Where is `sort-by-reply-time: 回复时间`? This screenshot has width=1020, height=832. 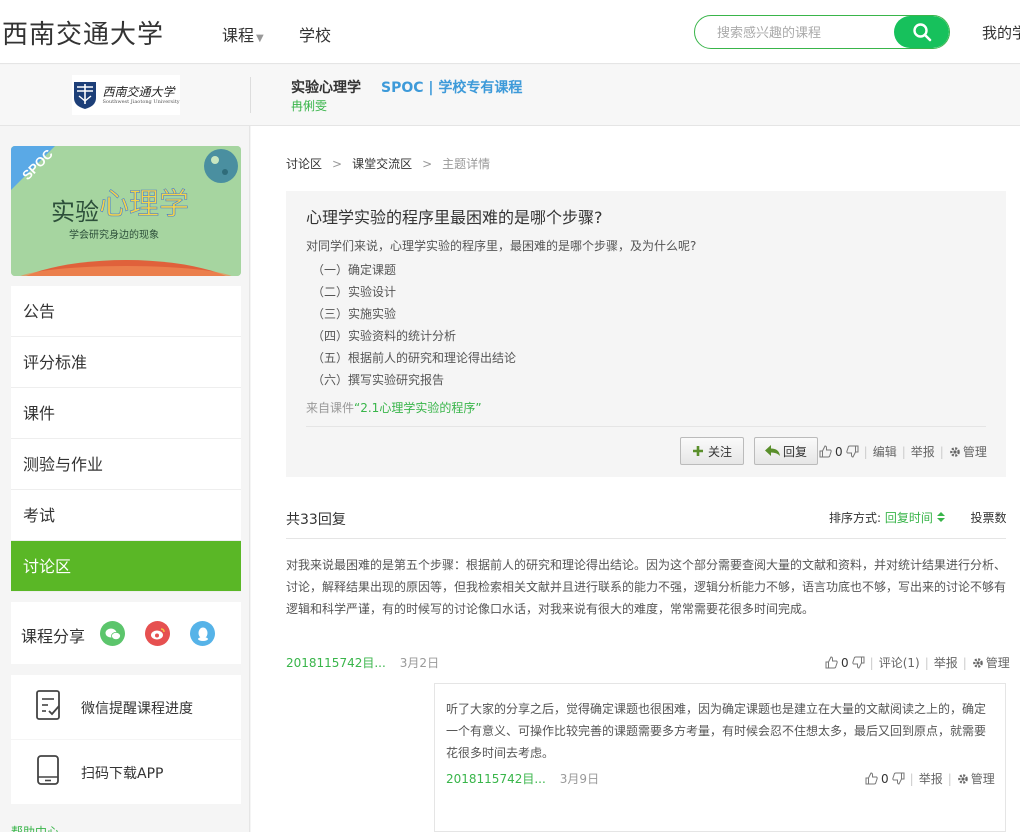
sort-by-reply-time: 回复时间 is located at coordinates (917, 518).